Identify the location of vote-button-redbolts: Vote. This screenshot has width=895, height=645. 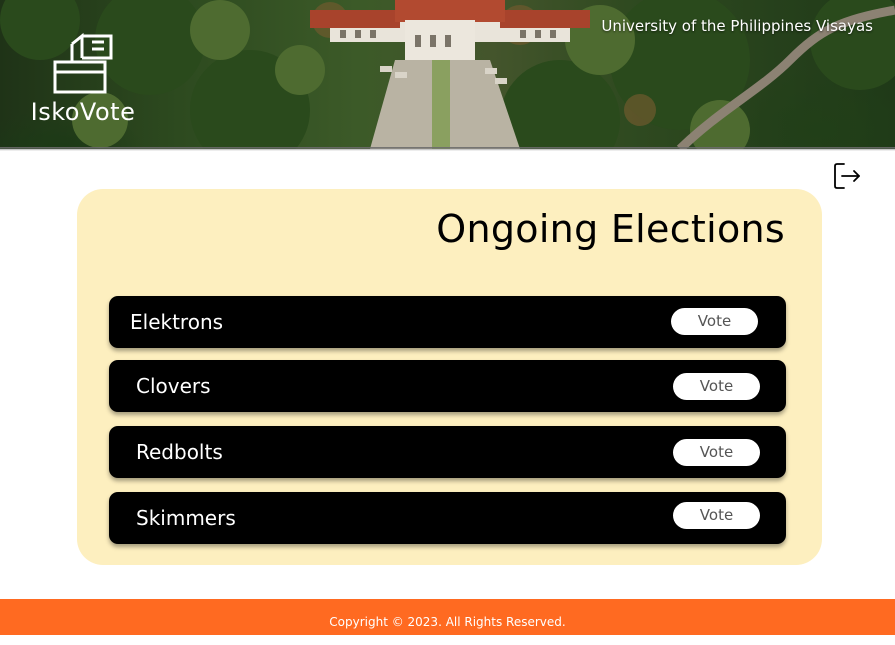
(716, 452).